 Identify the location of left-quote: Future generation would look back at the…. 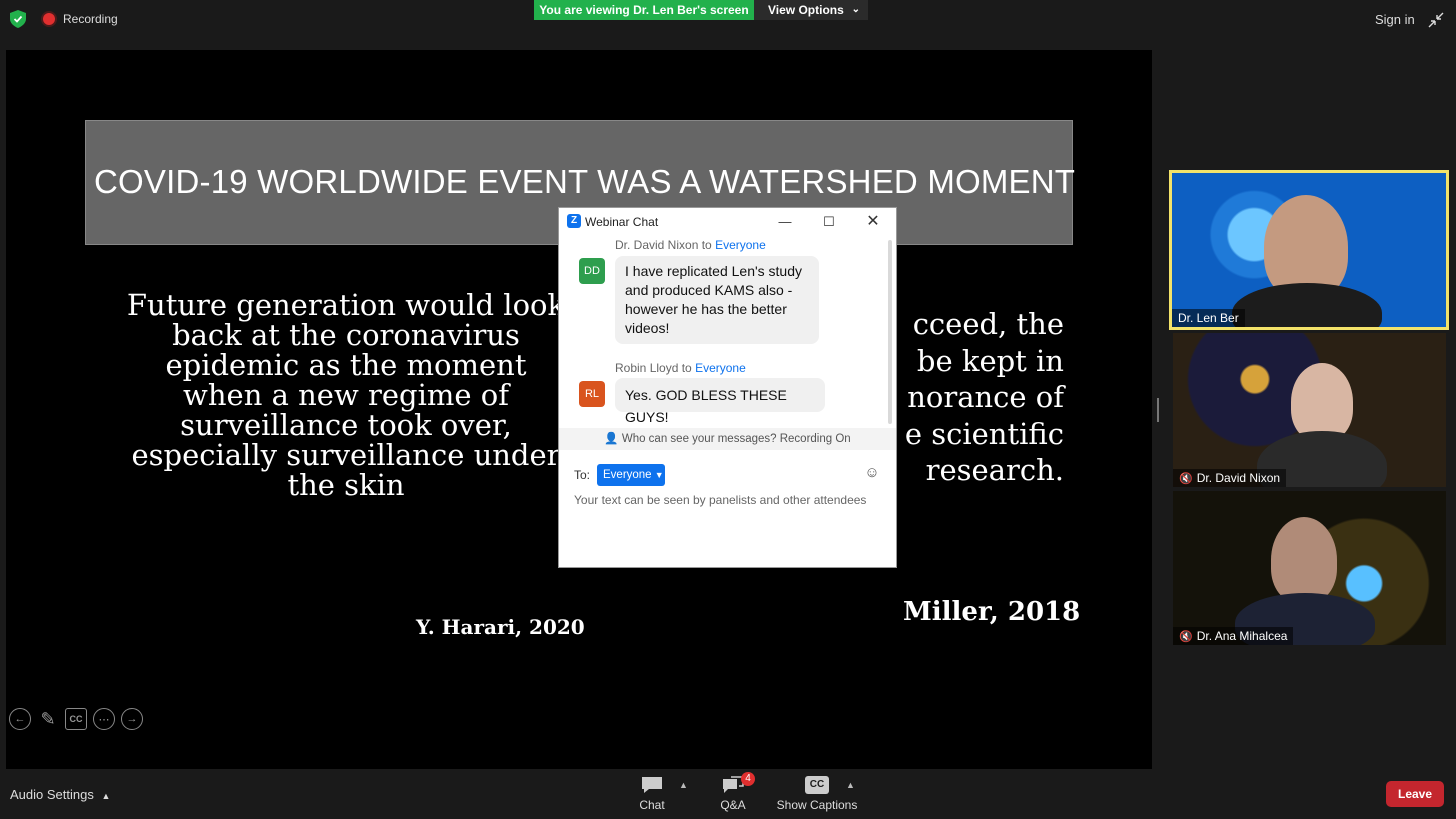
(346, 395).